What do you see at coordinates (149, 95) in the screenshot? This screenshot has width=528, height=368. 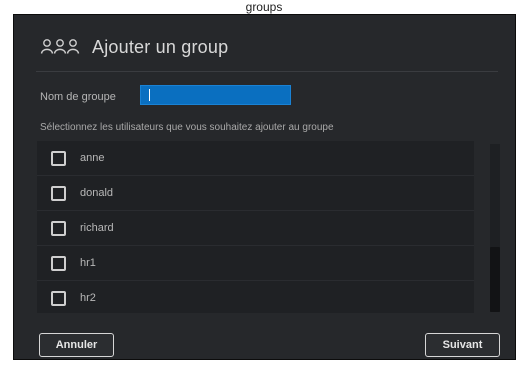 I see `text-cursor` at bounding box center [149, 95].